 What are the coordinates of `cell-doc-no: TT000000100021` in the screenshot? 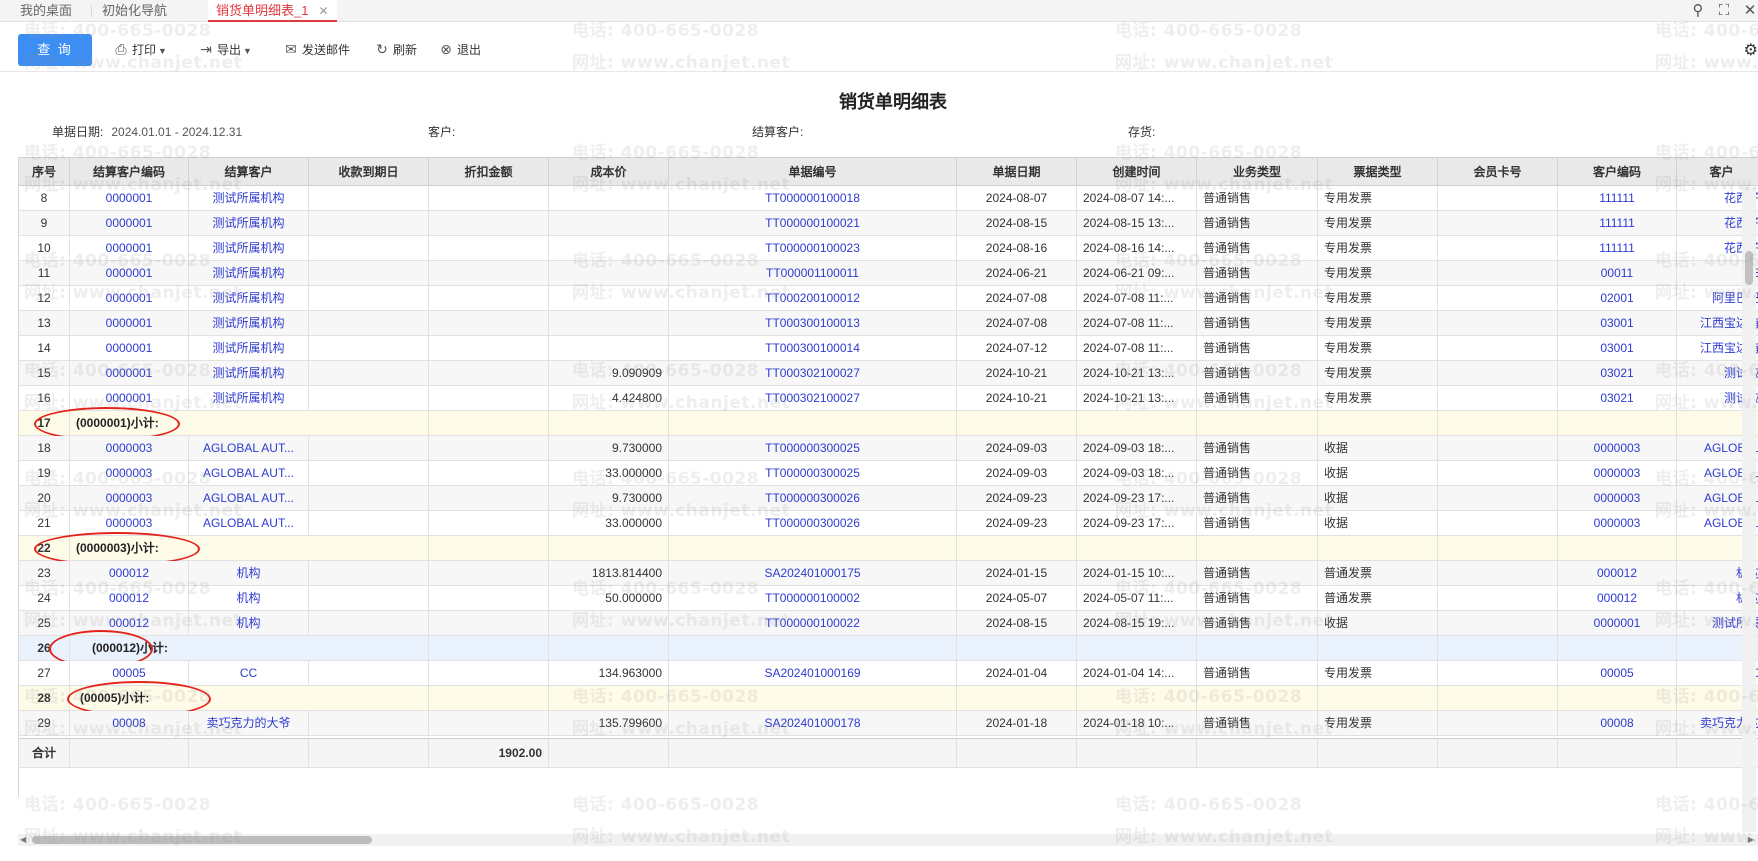 It's located at (813, 223).